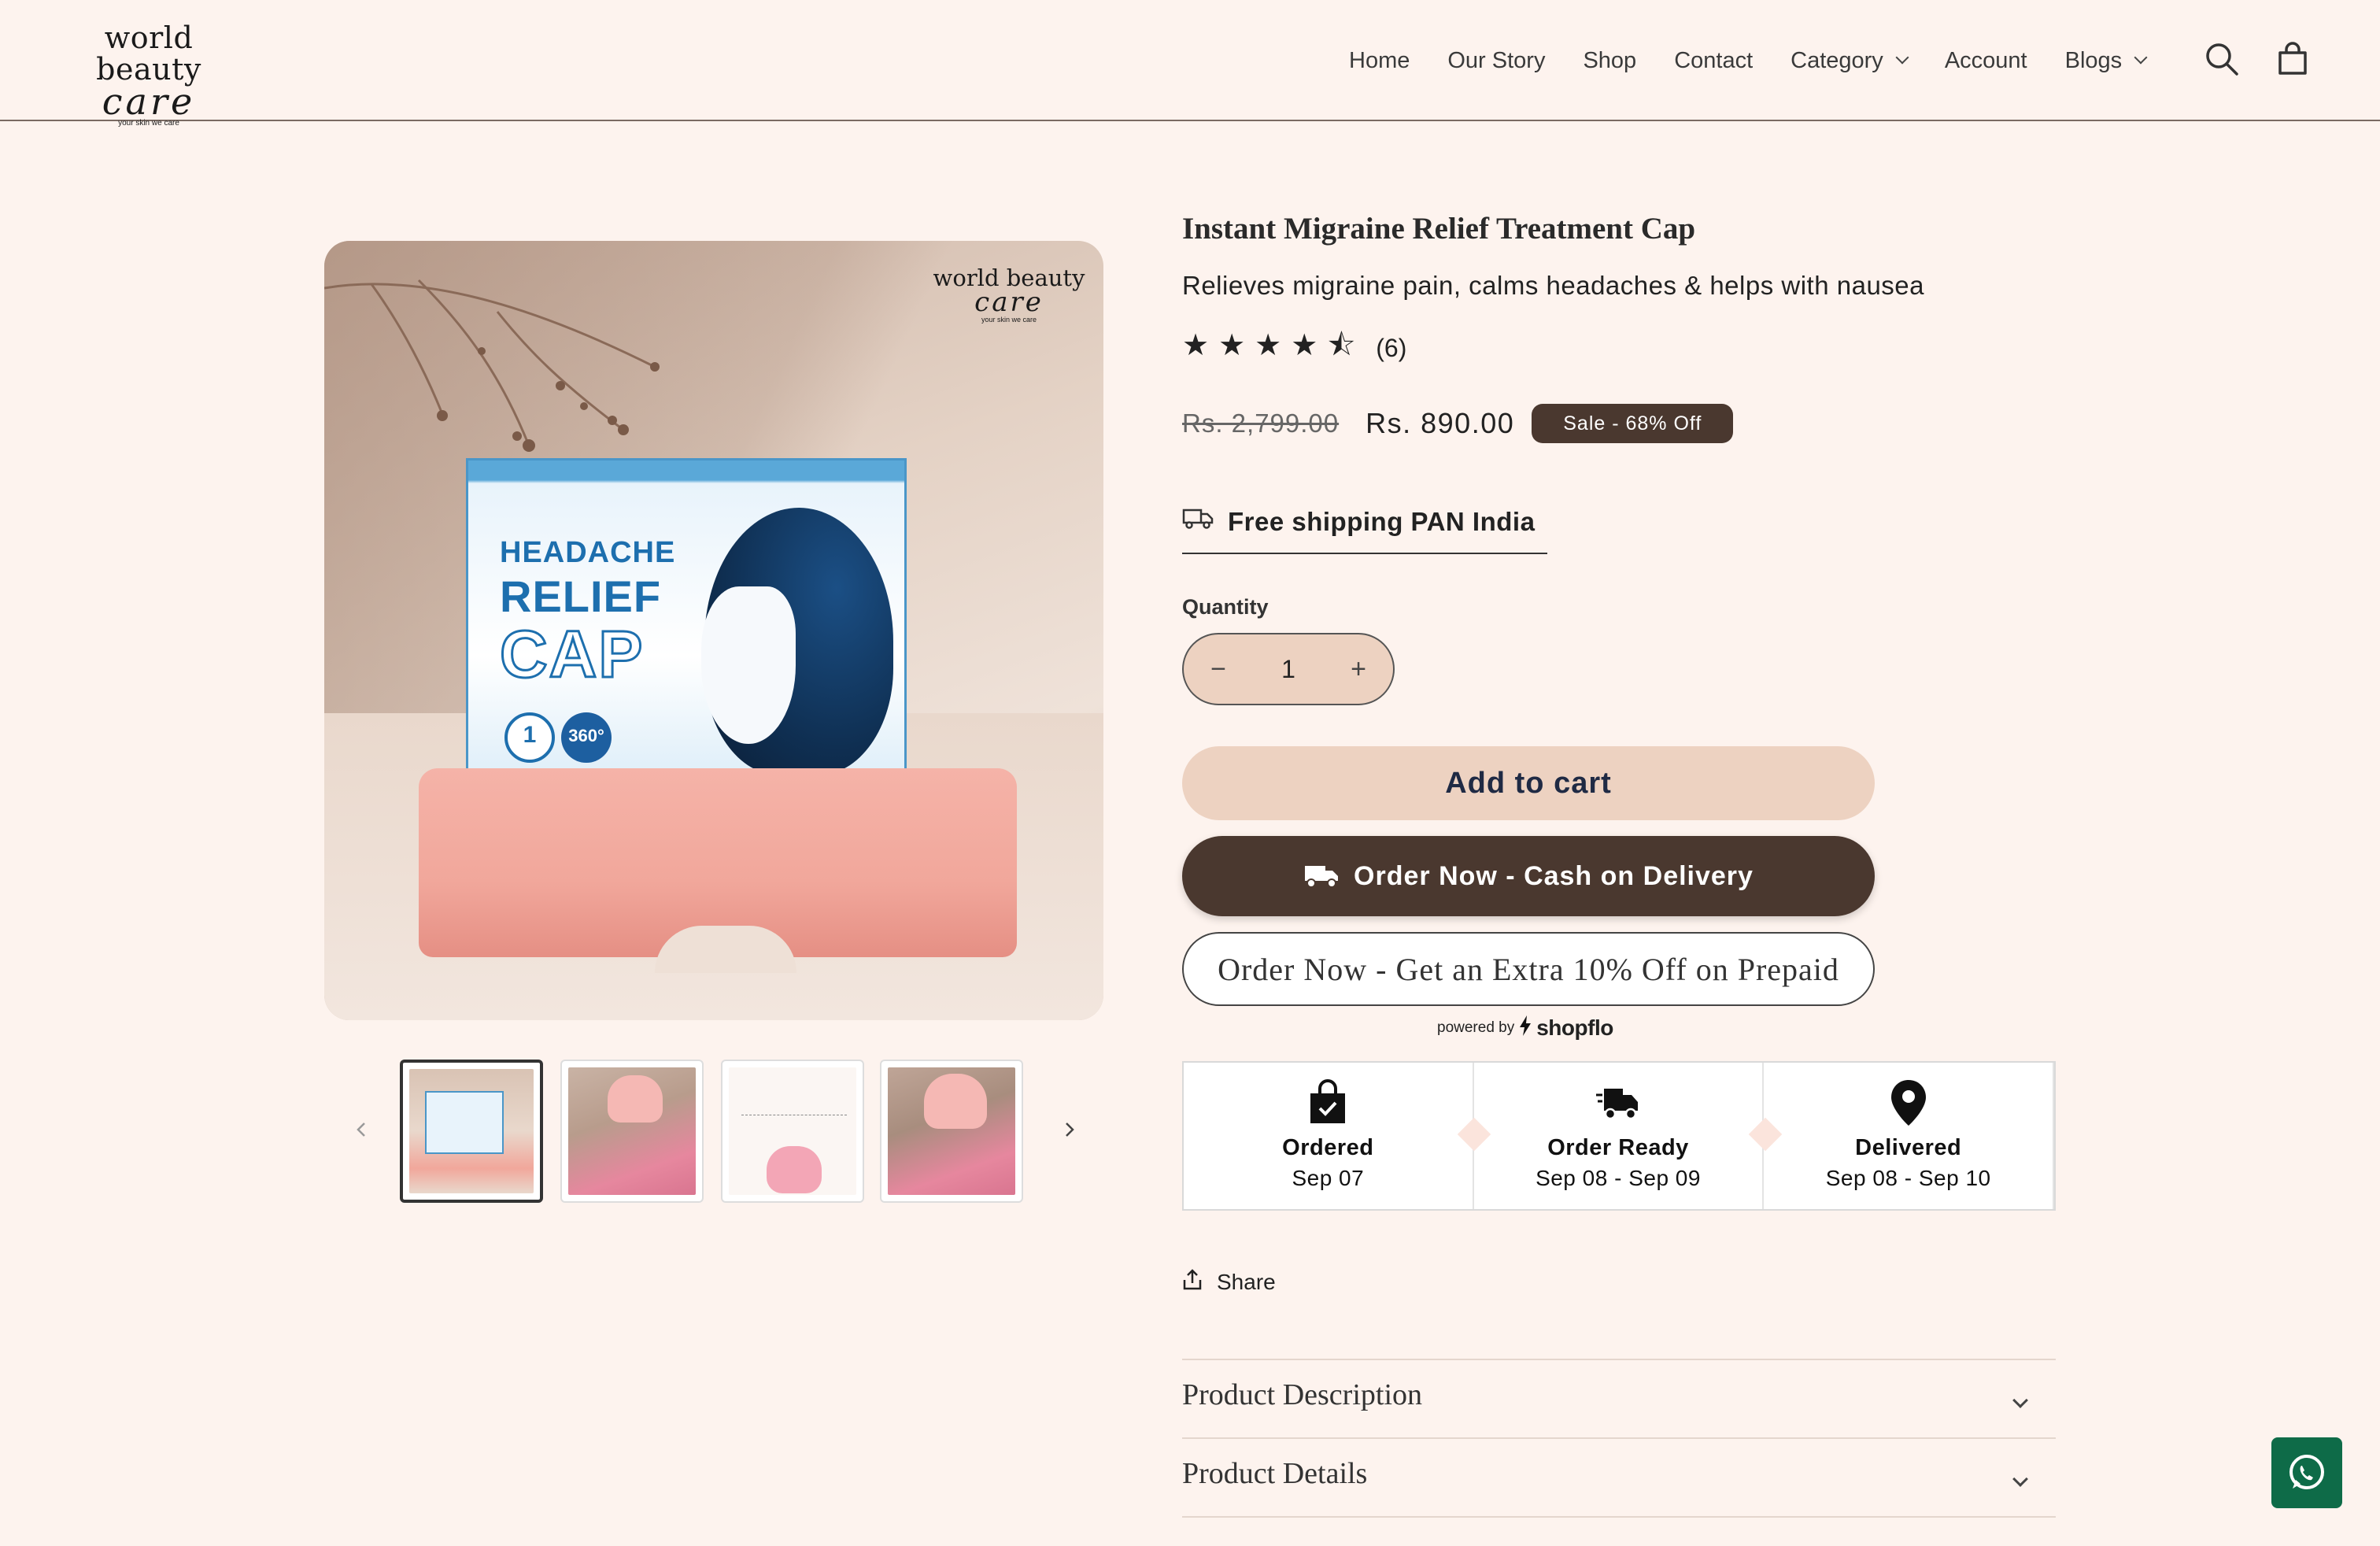 This screenshot has width=2380, height=1546. I want to click on review-count: (6), so click(1391, 348).